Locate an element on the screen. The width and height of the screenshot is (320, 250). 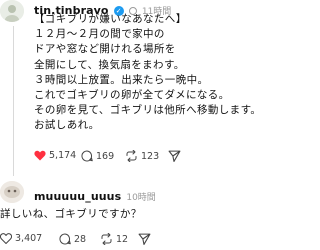
reply-like-button: 3,407 is located at coordinates (21, 238).